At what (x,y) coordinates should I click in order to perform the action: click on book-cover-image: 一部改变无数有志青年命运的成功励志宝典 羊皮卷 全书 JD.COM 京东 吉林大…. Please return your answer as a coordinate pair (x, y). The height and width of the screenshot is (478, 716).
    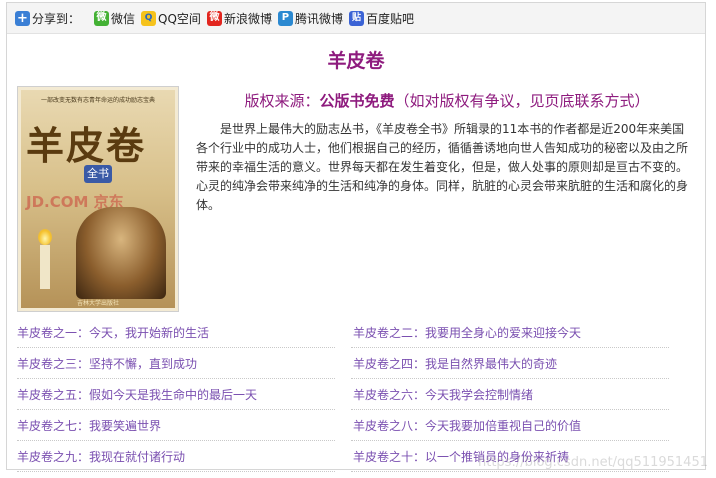
    Looking at the image, I should click on (98, 199).